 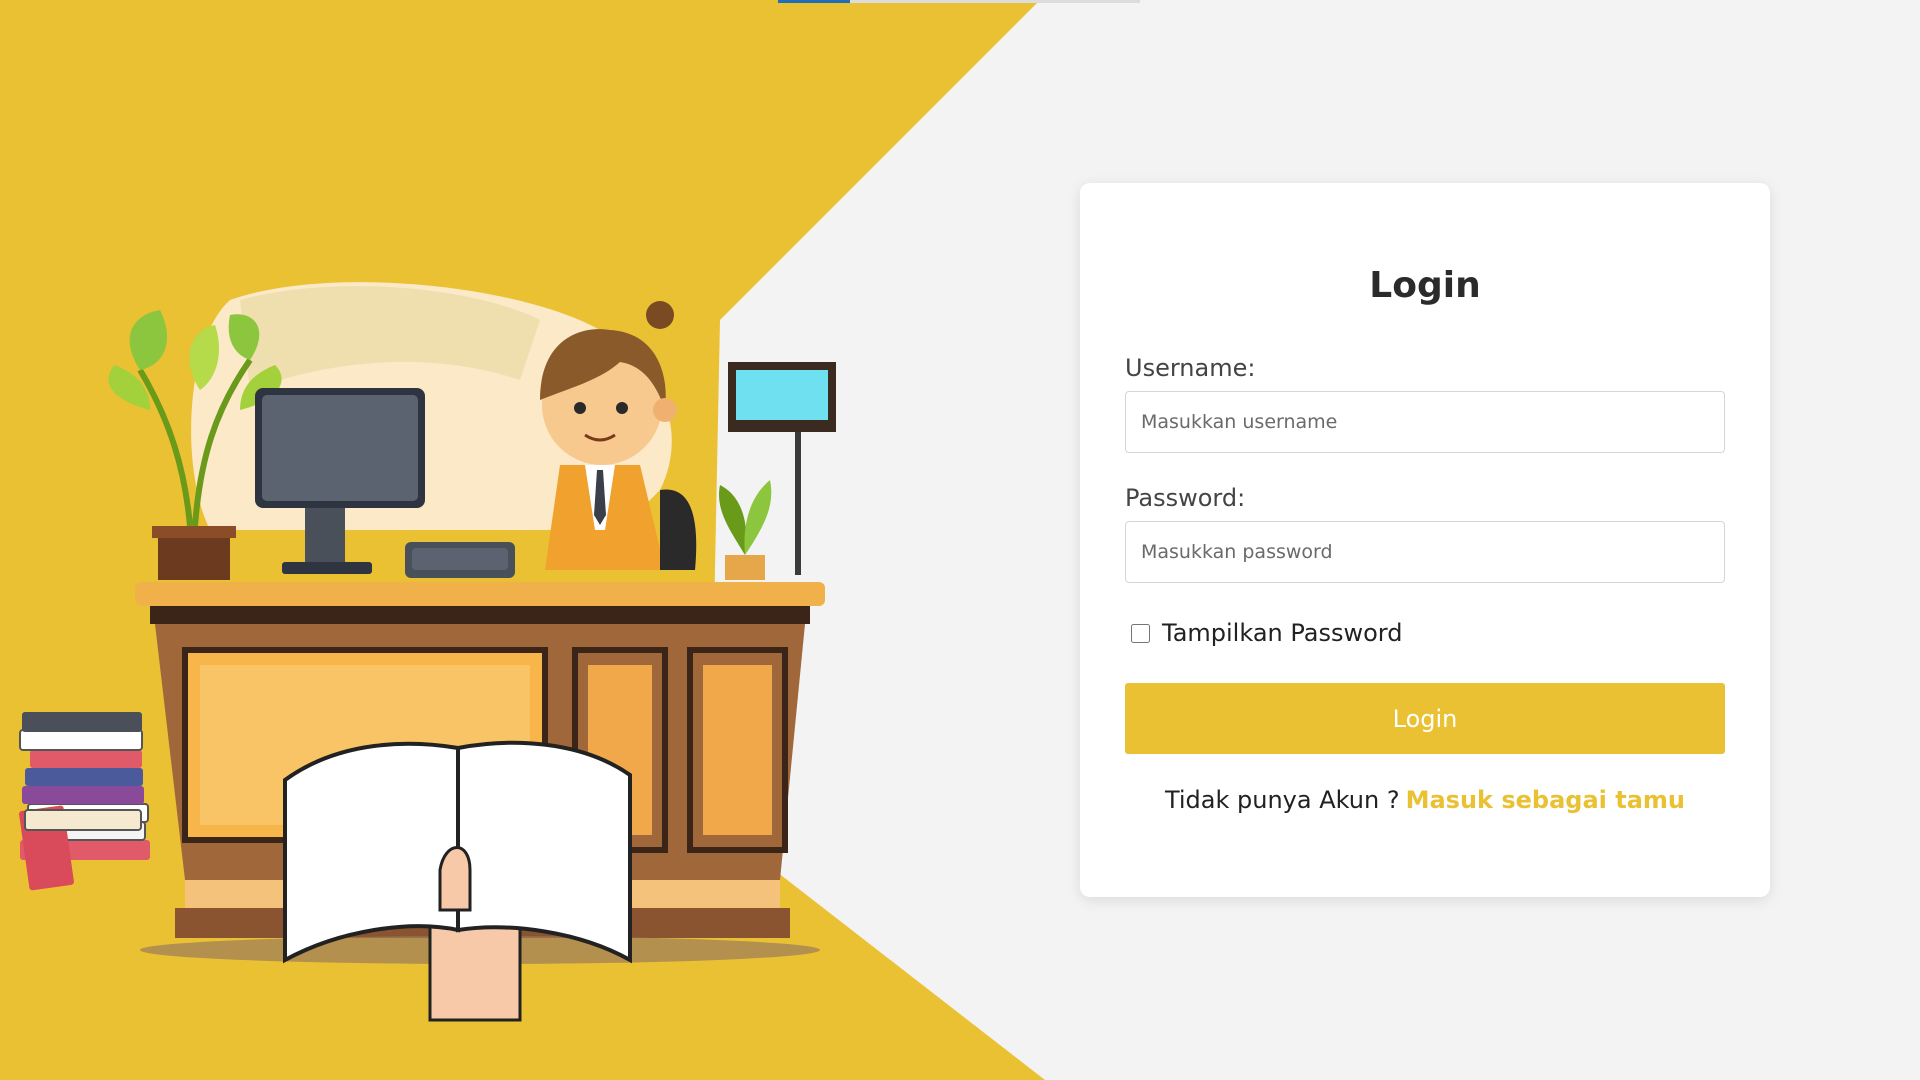 I want to click on no-account-line: Tidak punya Akun ? Masuk sebagai tamu, so click(x=1425, y=800).